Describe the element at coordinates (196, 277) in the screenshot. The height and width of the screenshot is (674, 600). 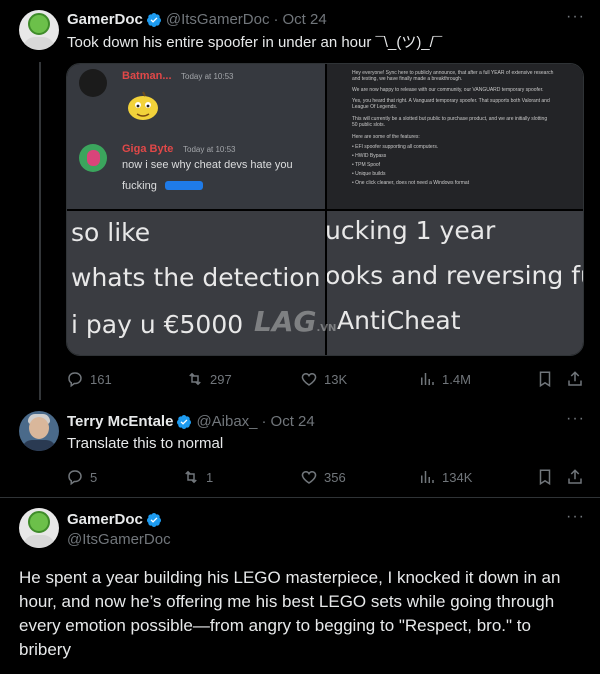
I see `zoom-line: whats the detection` at that location.